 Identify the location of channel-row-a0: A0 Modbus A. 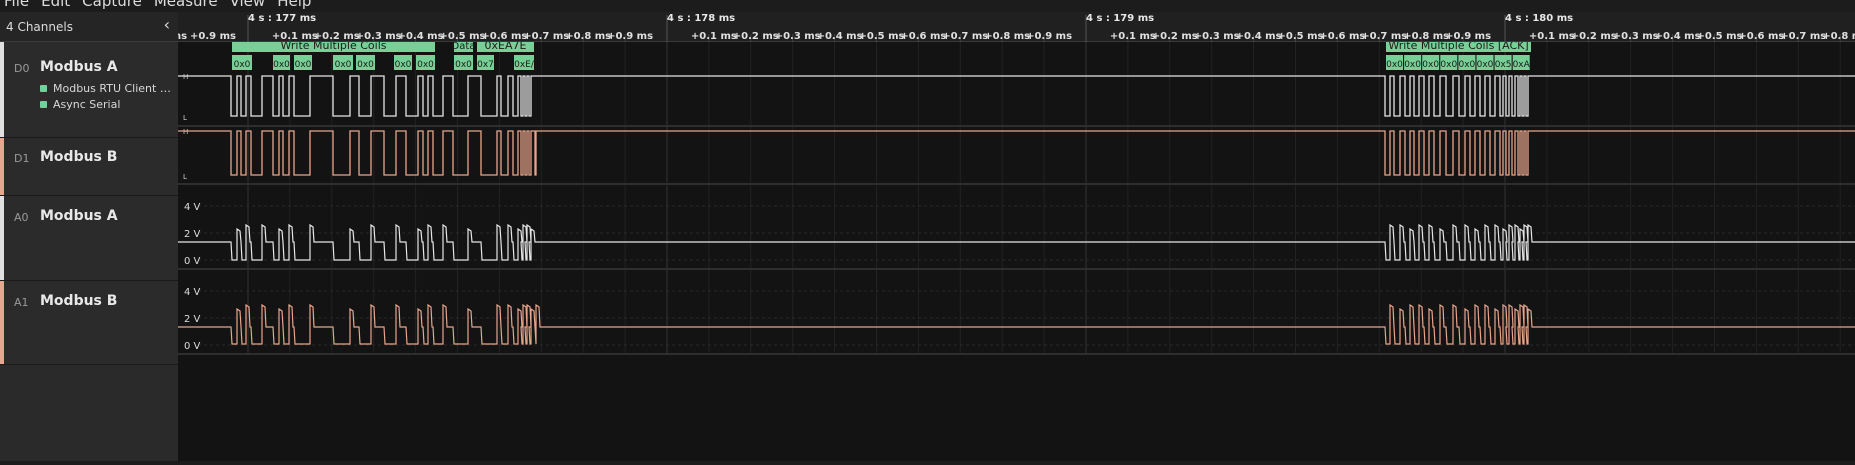
(89, 238).